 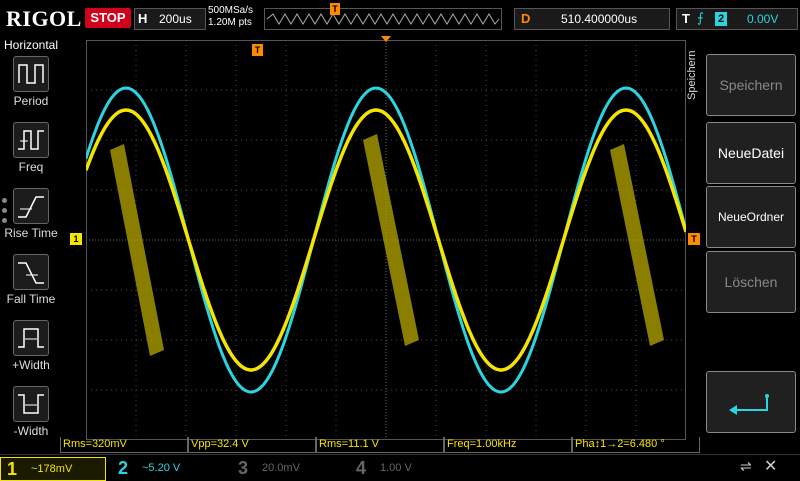 What do you see at coordinates (108, 18) in the screenshot?
I see `run-stop-status: STOP` at bounding box center [108, 18].